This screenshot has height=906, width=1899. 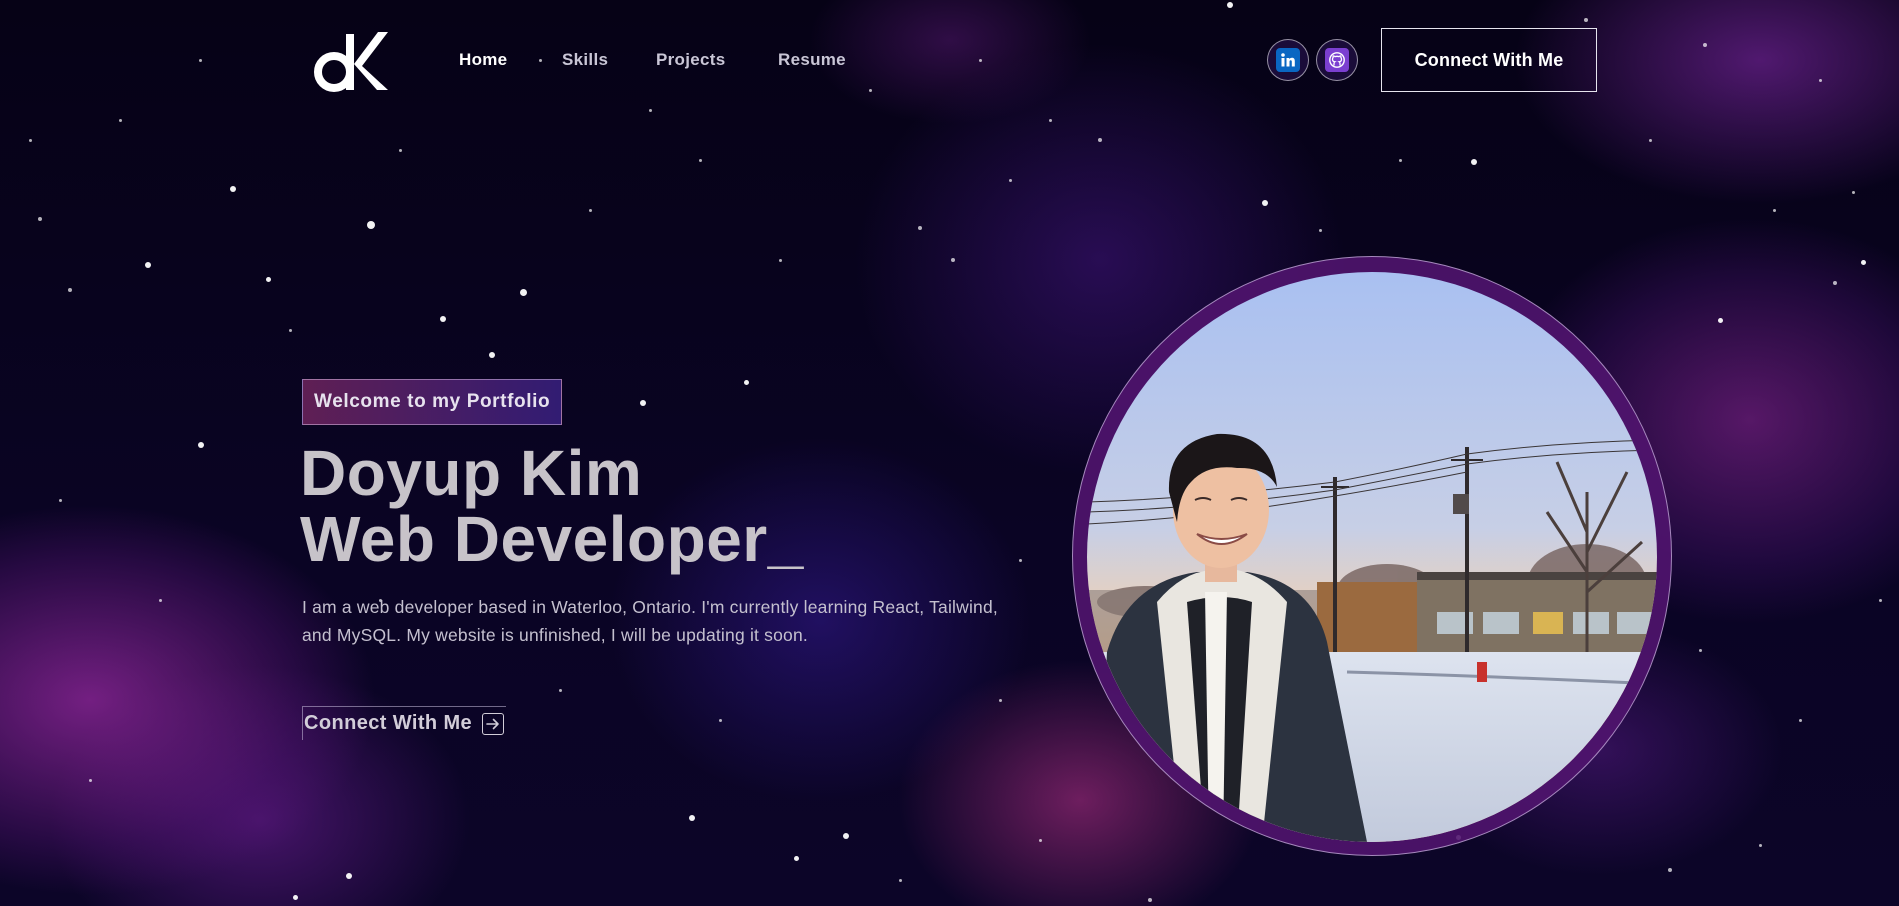 I want to click on welcome-tagline: Welcome to my Portfolio, so click(x=432, y=402).